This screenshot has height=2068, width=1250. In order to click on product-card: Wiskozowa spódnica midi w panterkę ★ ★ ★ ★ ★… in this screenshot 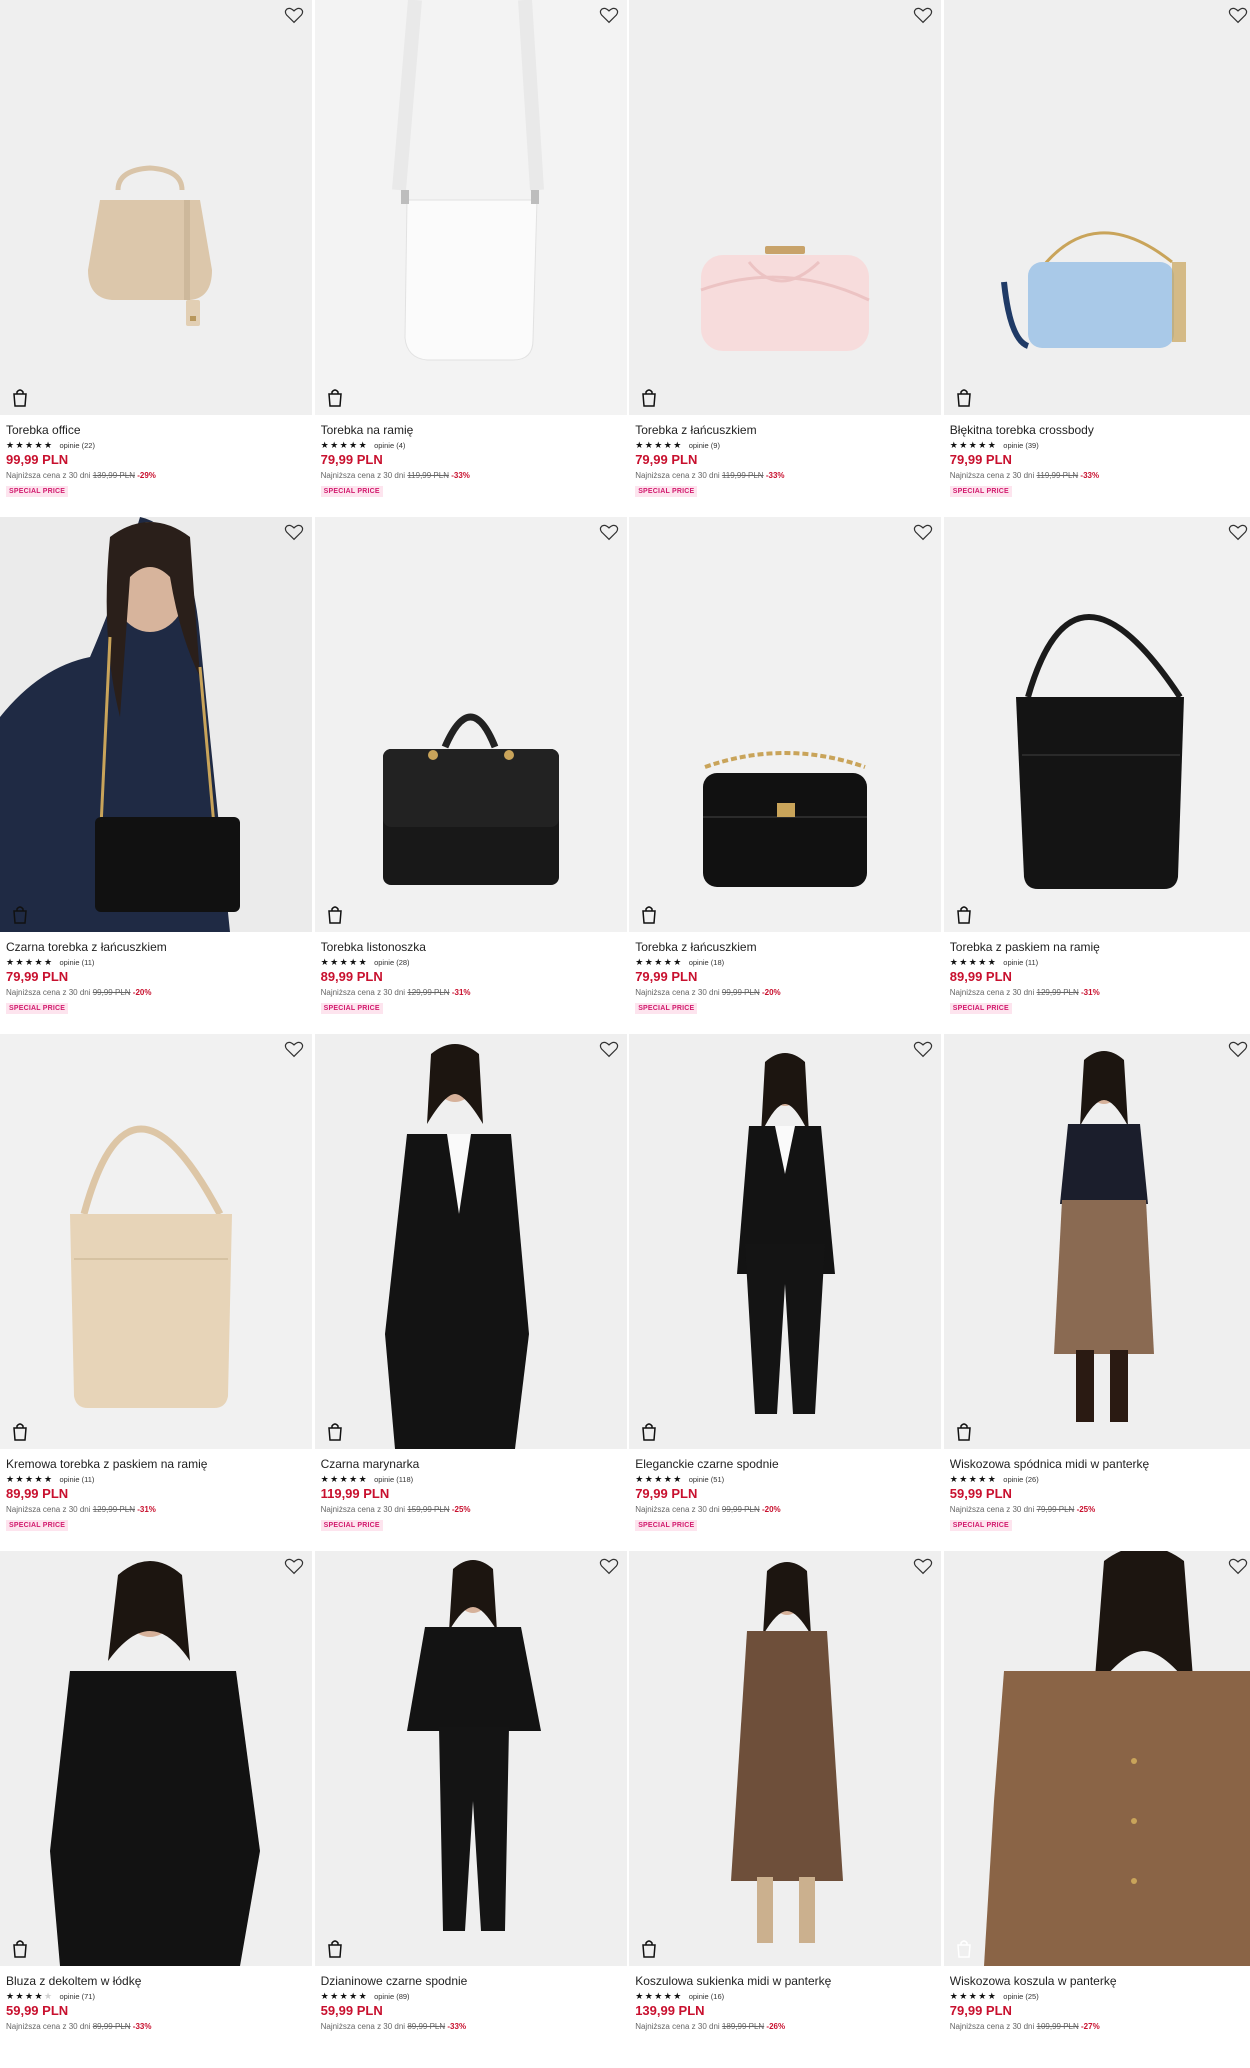, I will do `click(1096, 1292)`.